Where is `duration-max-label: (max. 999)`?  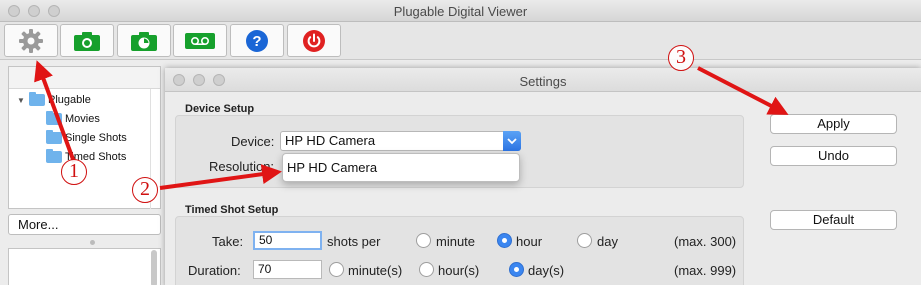 duration-max-label: (max. 999) is located at coordinates (705, 270).